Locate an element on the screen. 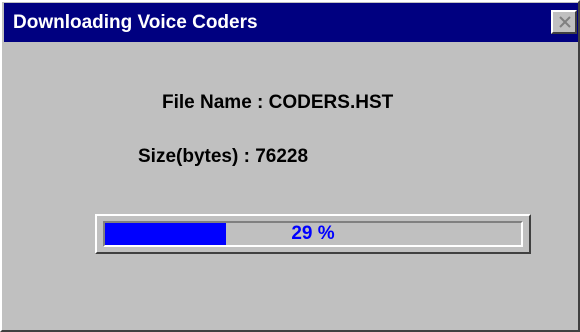 This screenshot has height=332, width=580. close-button is located at coordinates (564, 22).